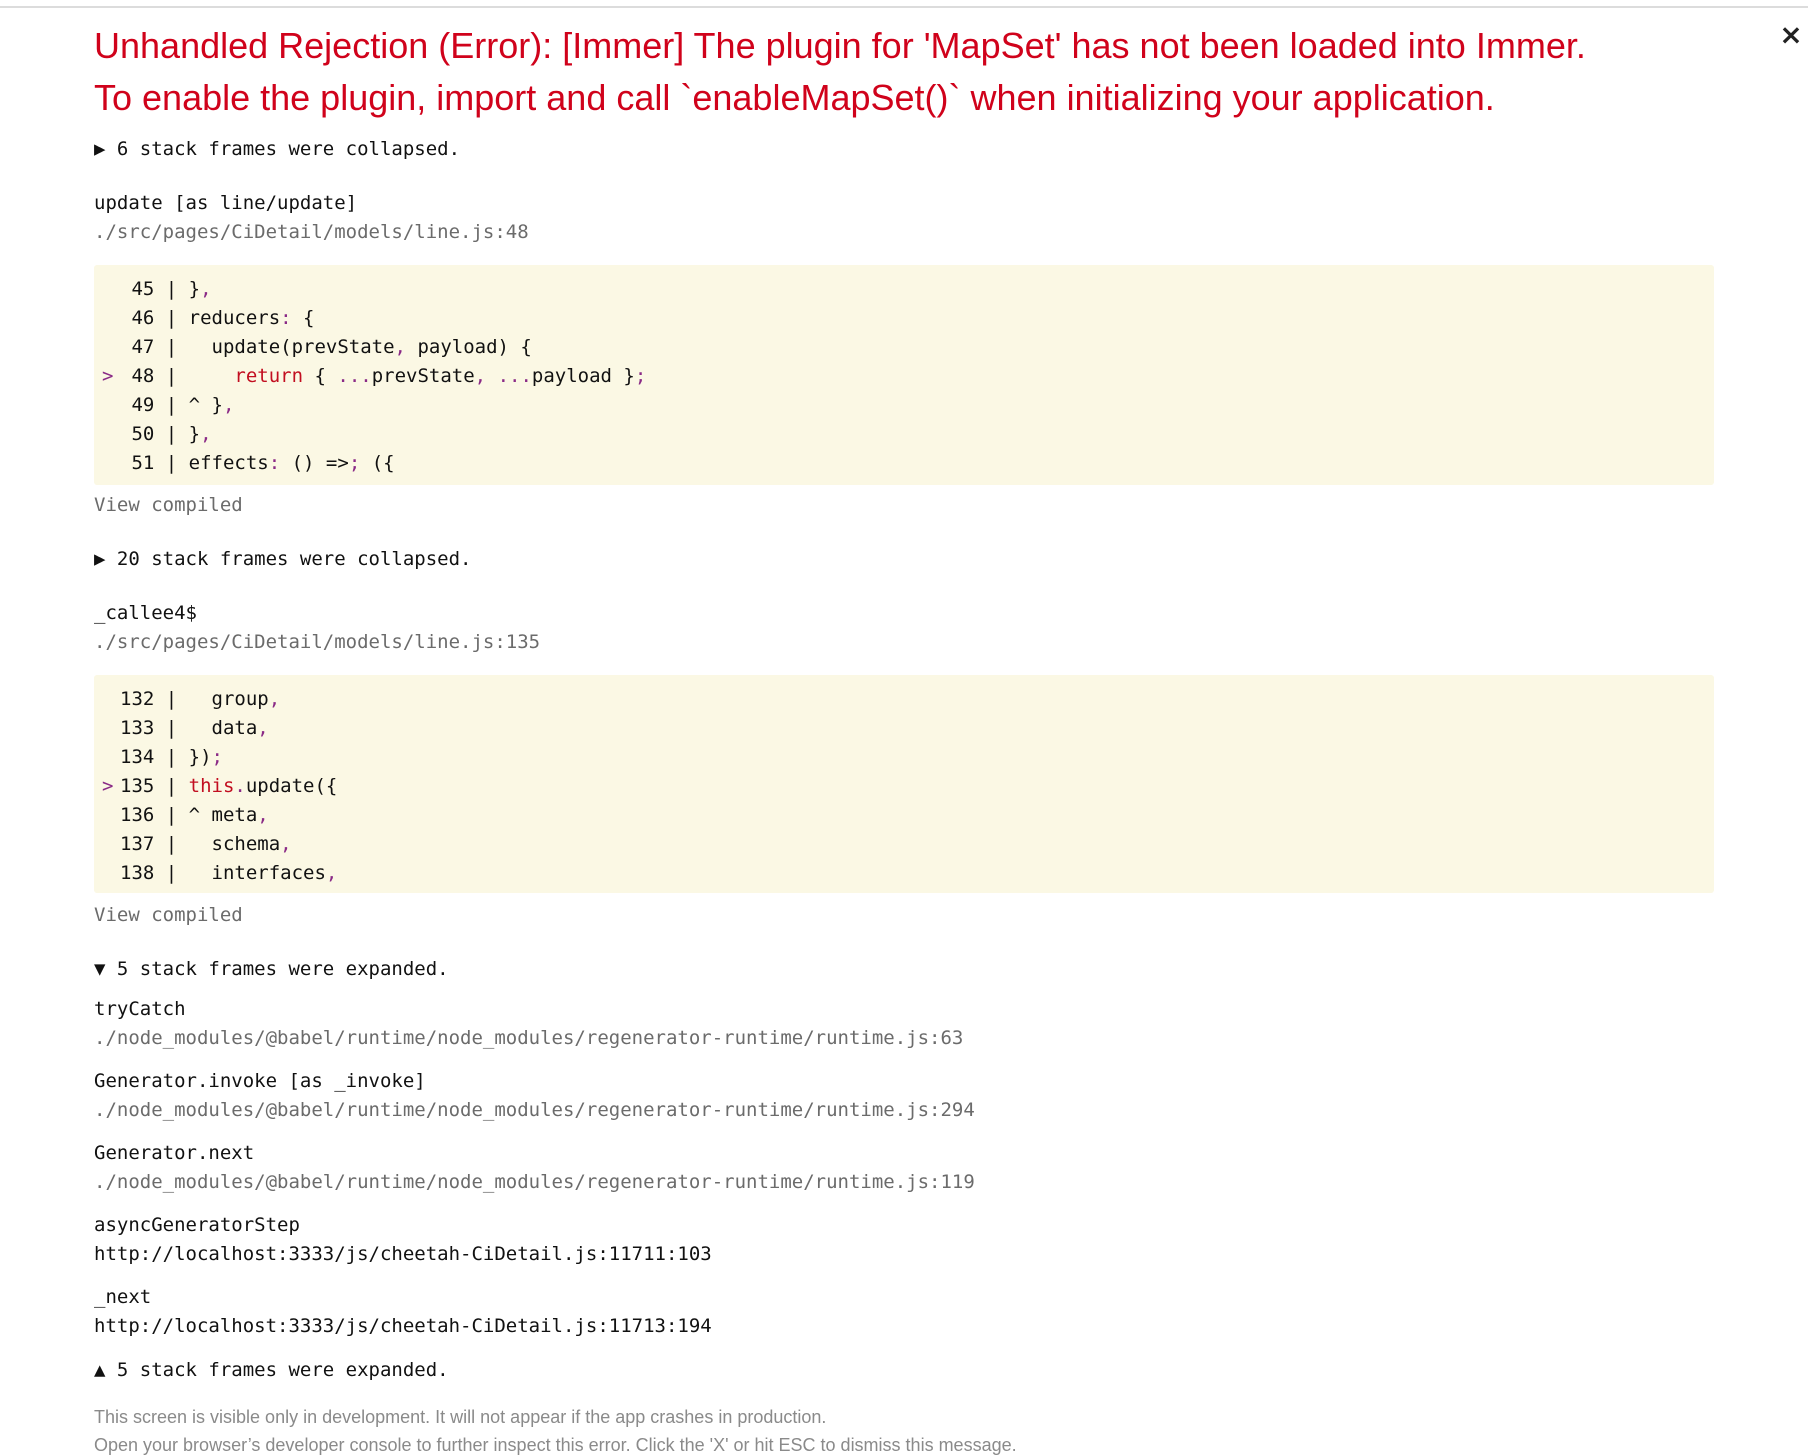  What do you see at coordinates (251, 318) in the screenshot?
I see `code-text: reducers: {` at bounding box center [251, 318].